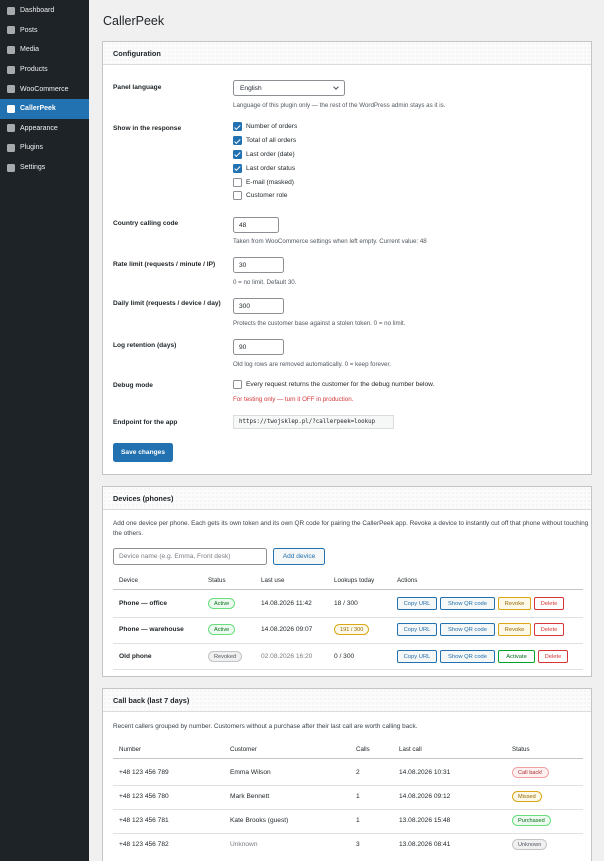  What do you see at coordinates (190, 556) in the screenshot?
I see `device-name-input: Device name (e.g. Emma, Front desk)` at bounding box center [190, 556].